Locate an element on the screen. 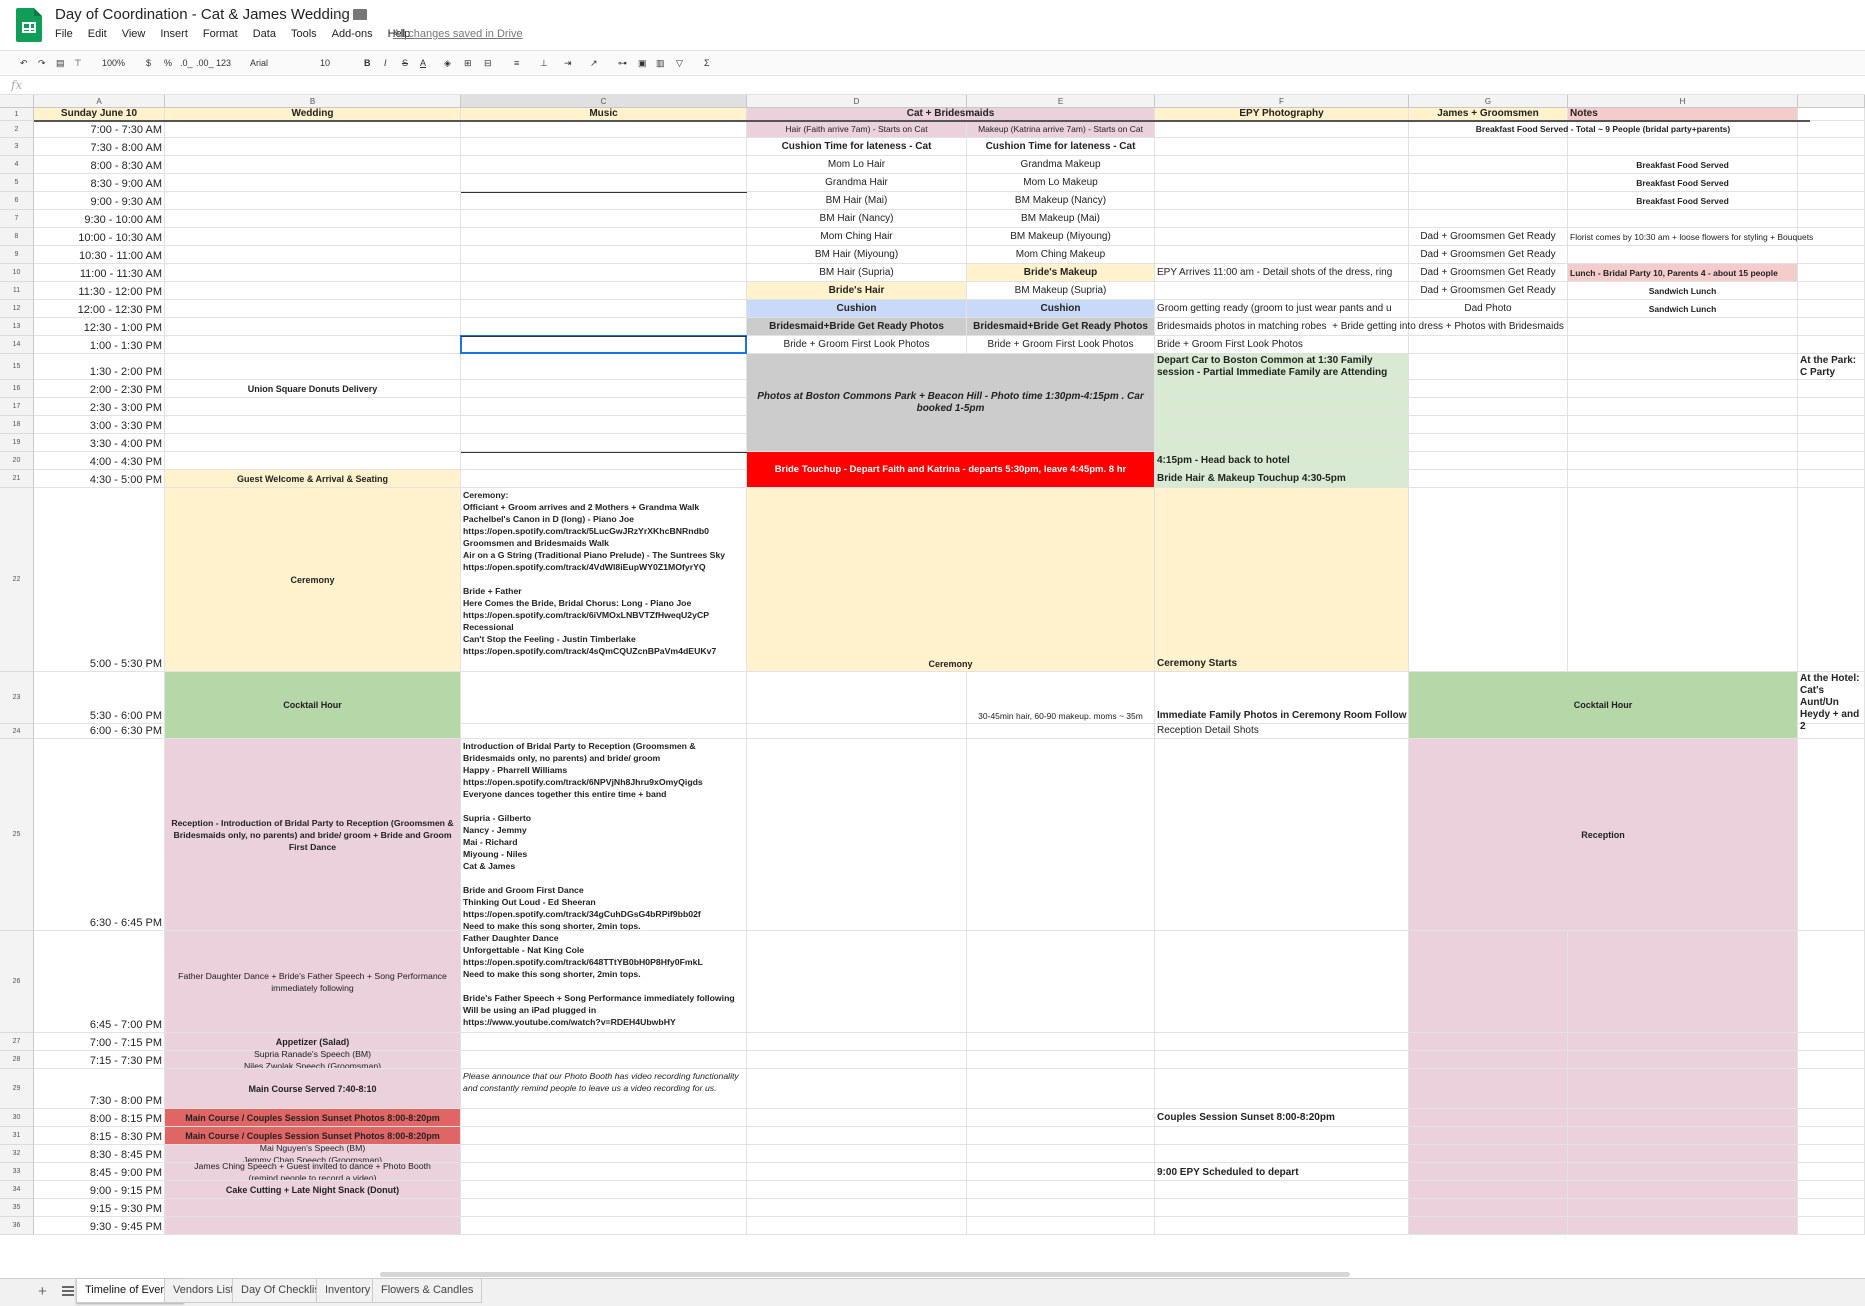 The height and width of the screenshot is (1306, 1865). row-header-11: 11 is located at coordinates (17, 291).